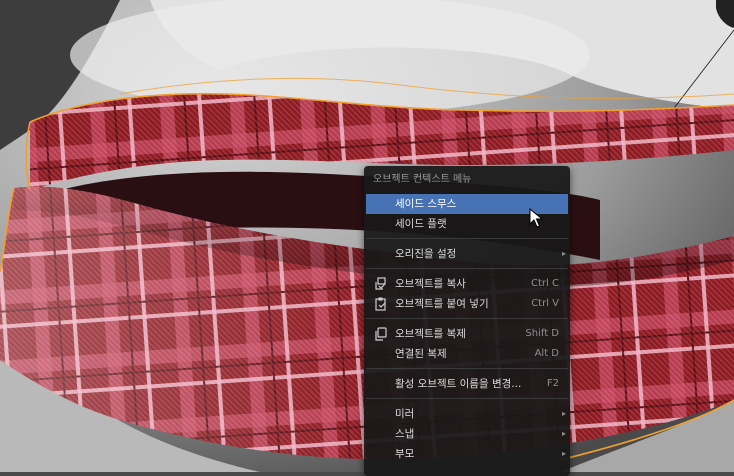 The height and width of the screenshot is (476, 734). I want to click on menu-item-label: 오브젝트를 붙여 넣기, so click(442, 304).